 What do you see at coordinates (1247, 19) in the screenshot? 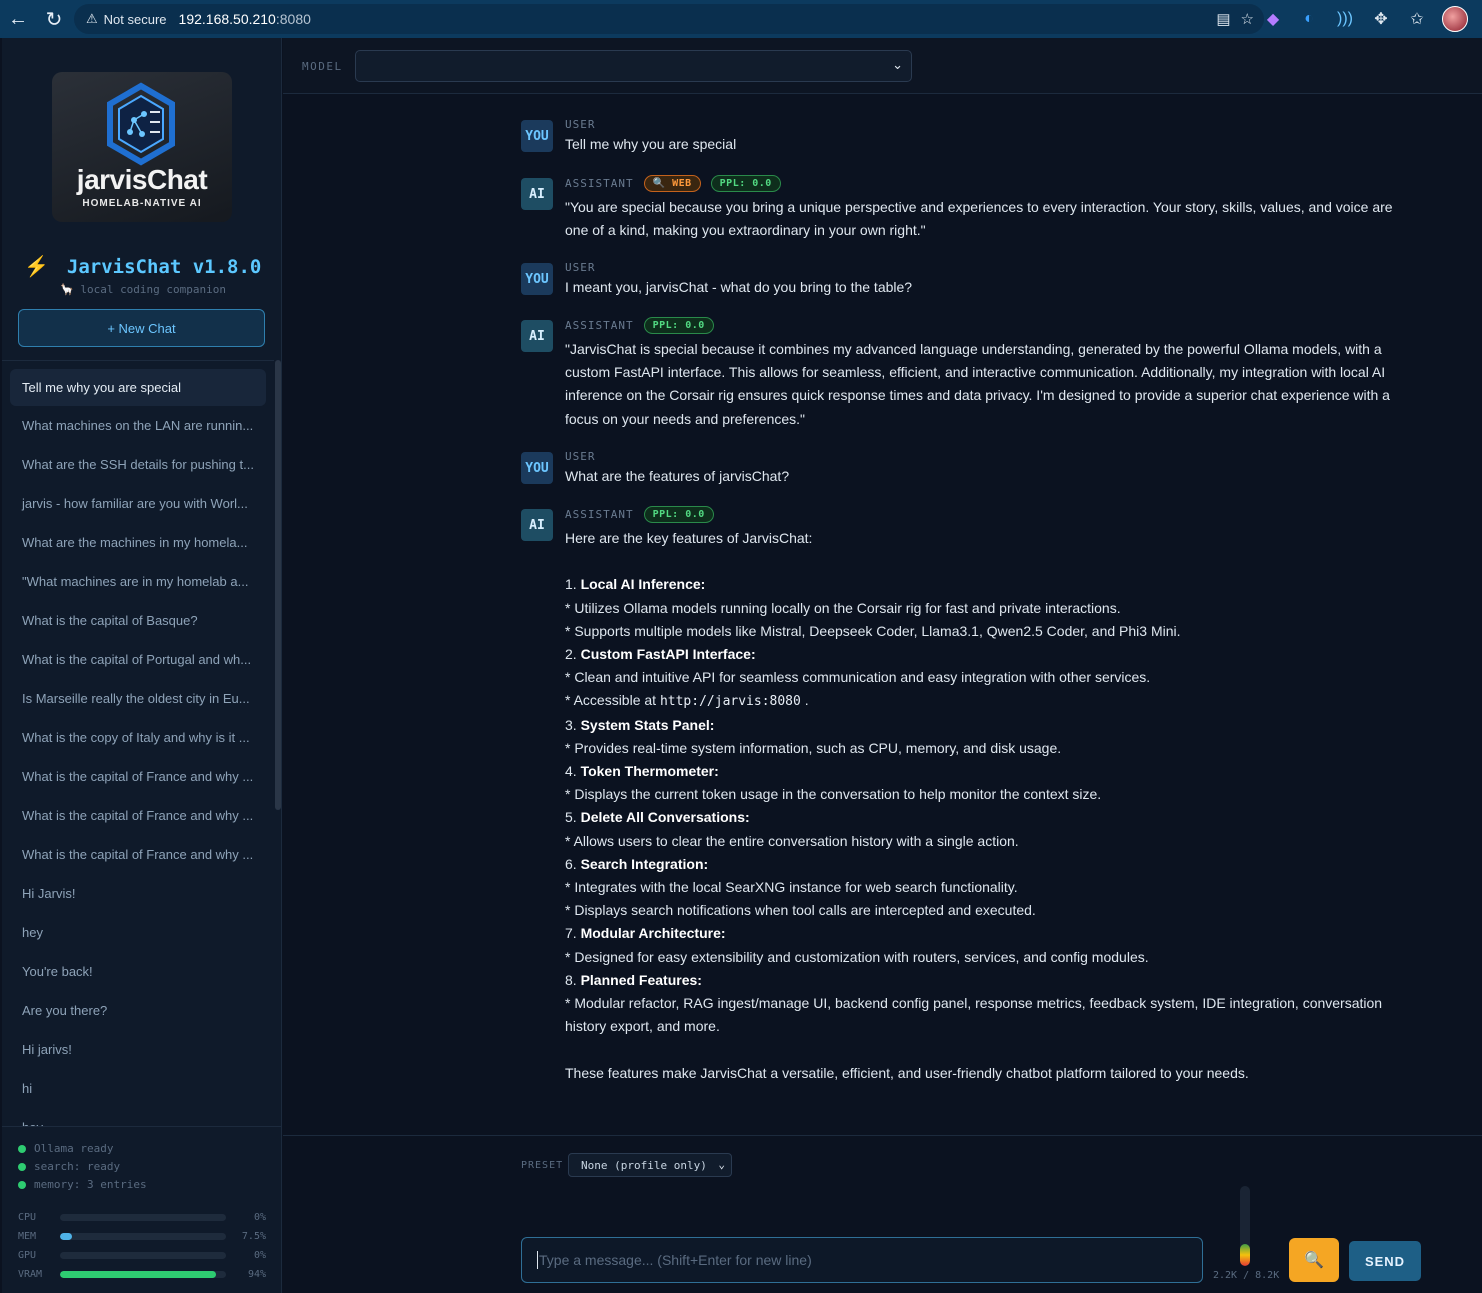
I see `favorite-star-icon: ☆` at bounding box center [1247, 19].